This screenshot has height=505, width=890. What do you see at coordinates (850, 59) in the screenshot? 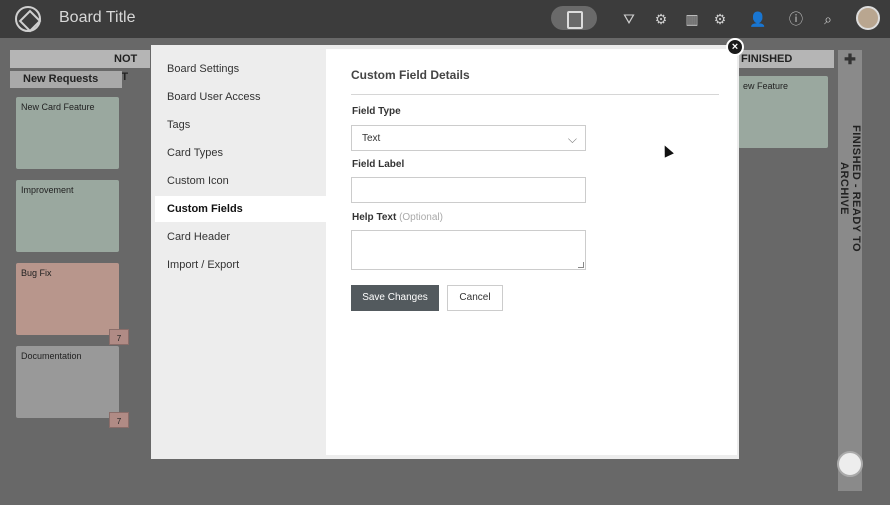
I see `add-lane-icon: ✚` at bounding box center [850, 59].